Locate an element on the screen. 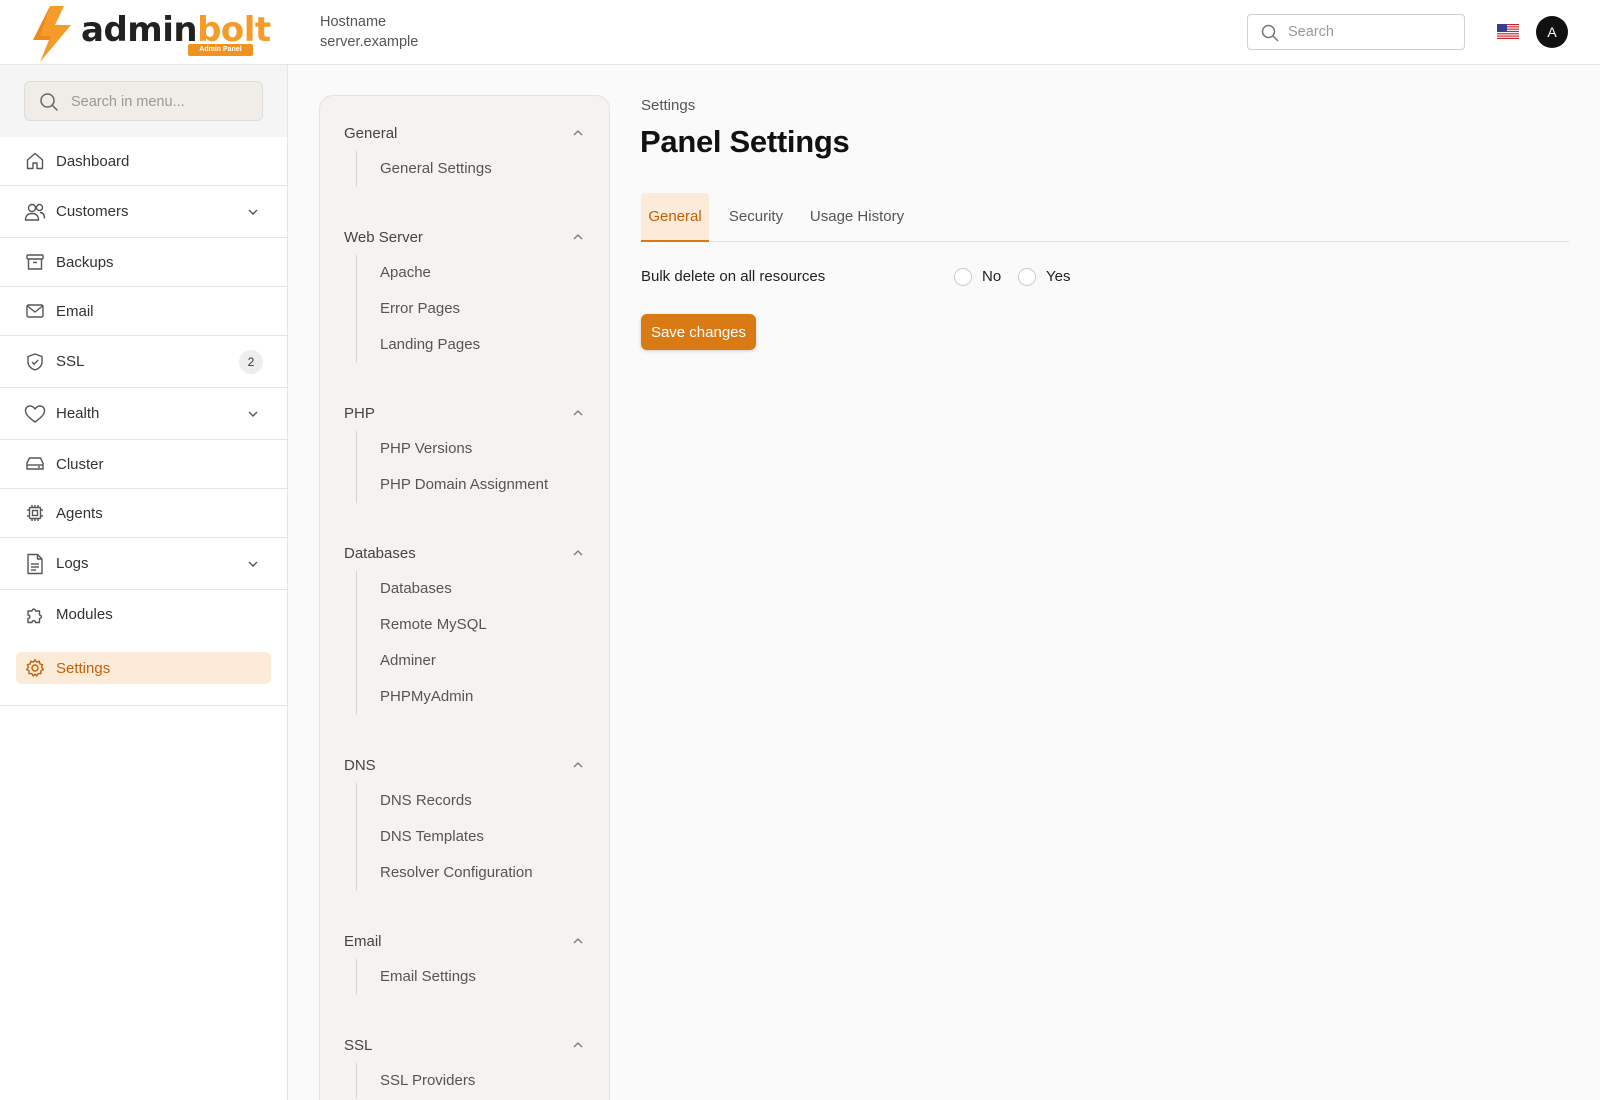 The image size is (1600, 1100). settings-nav-item-dns-templates: DNS Templates is located at coordinates (482, 837).